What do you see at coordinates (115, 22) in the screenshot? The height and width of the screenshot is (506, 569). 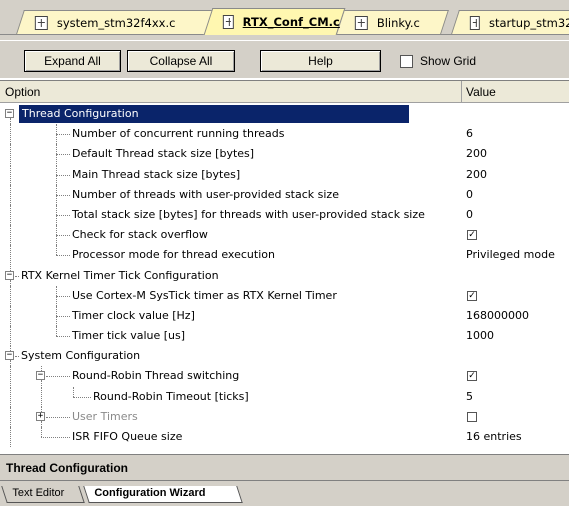 I see `tab-system-stm32f4xx: system_stm32f4xx.c` at bounding box center [115, 22].